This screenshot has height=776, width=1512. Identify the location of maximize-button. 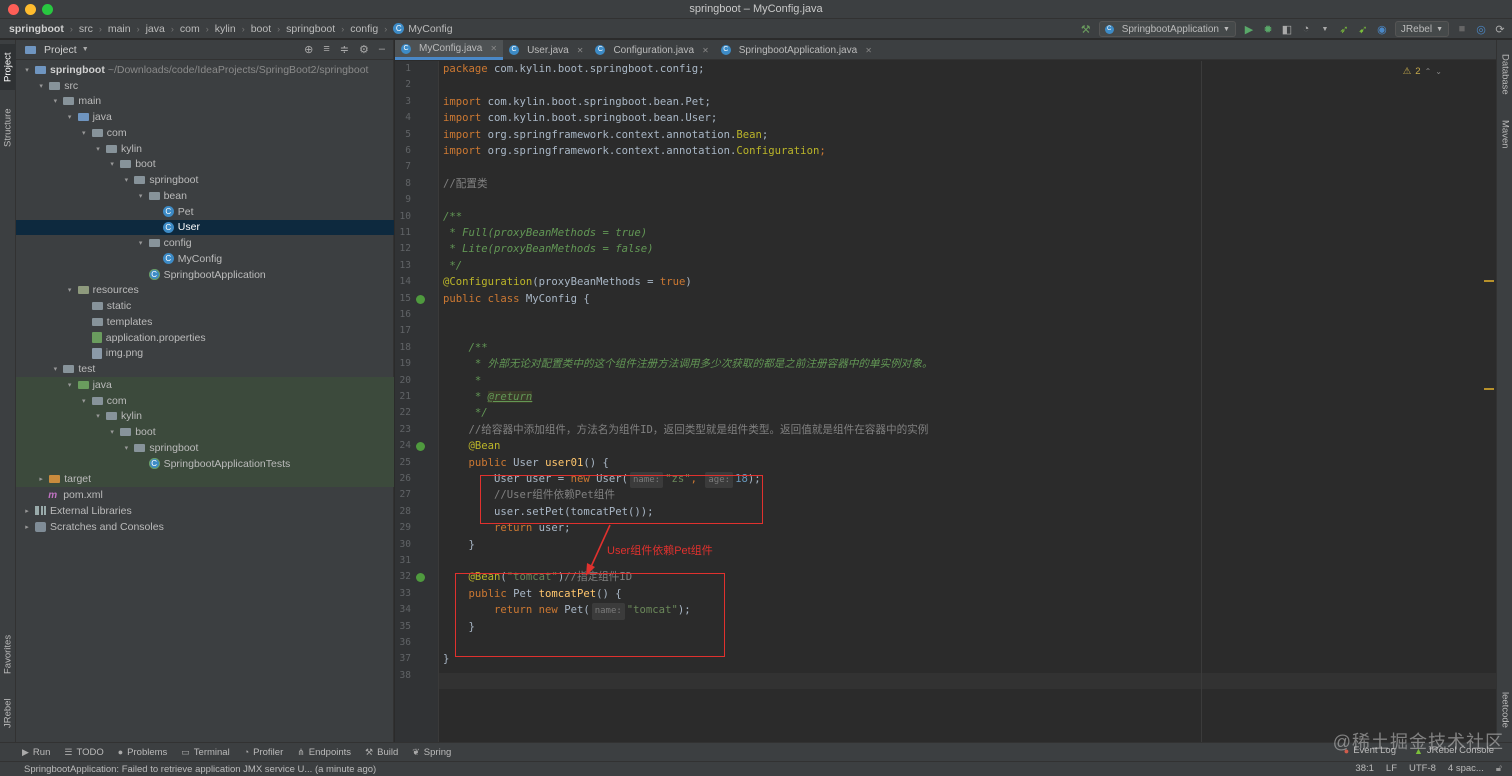
(47, 9).